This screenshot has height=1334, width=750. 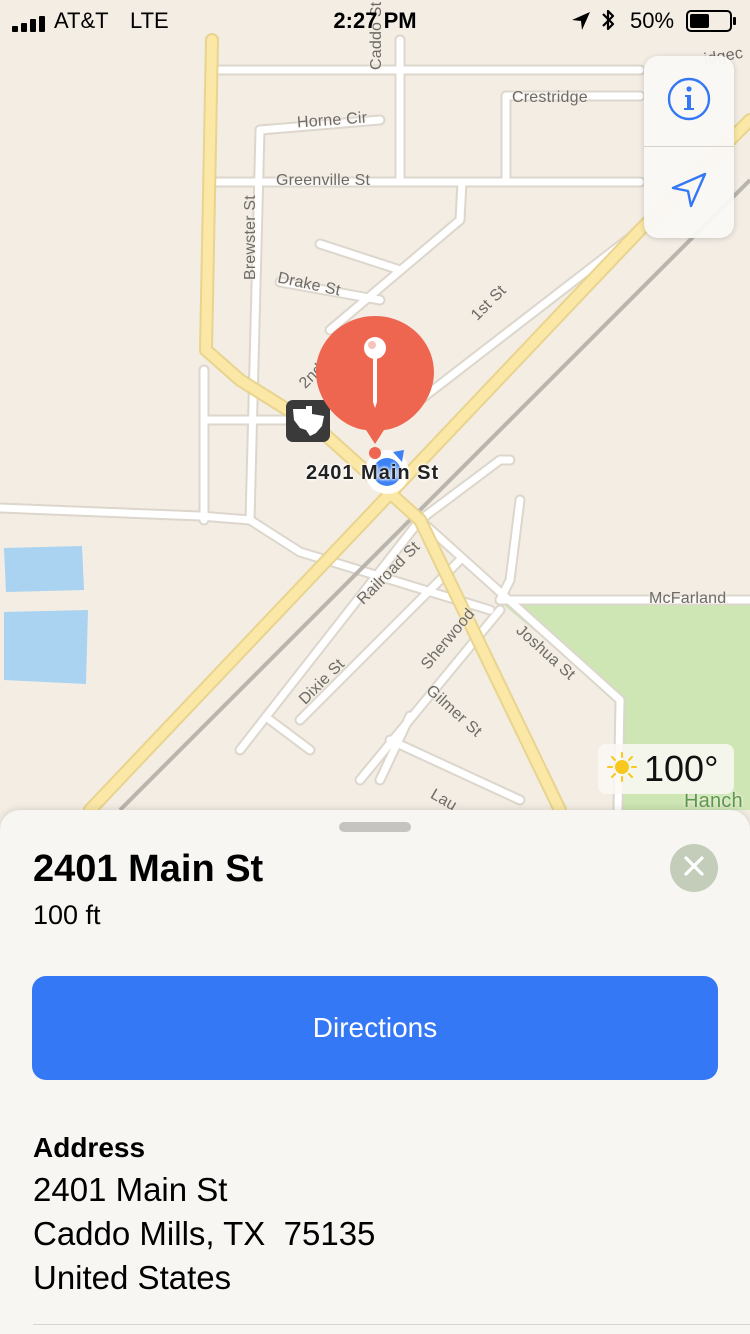 I want to click on road-label-mcfarland: McFarland, so click(x=688, y=598).